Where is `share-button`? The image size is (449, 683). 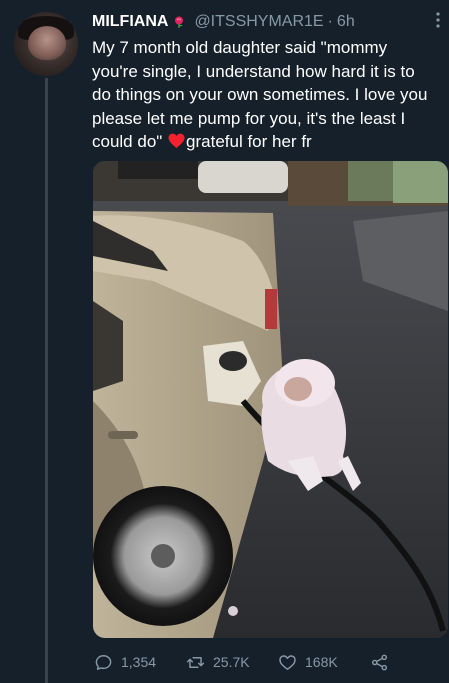 share-button is located at coordinates (379, 662).